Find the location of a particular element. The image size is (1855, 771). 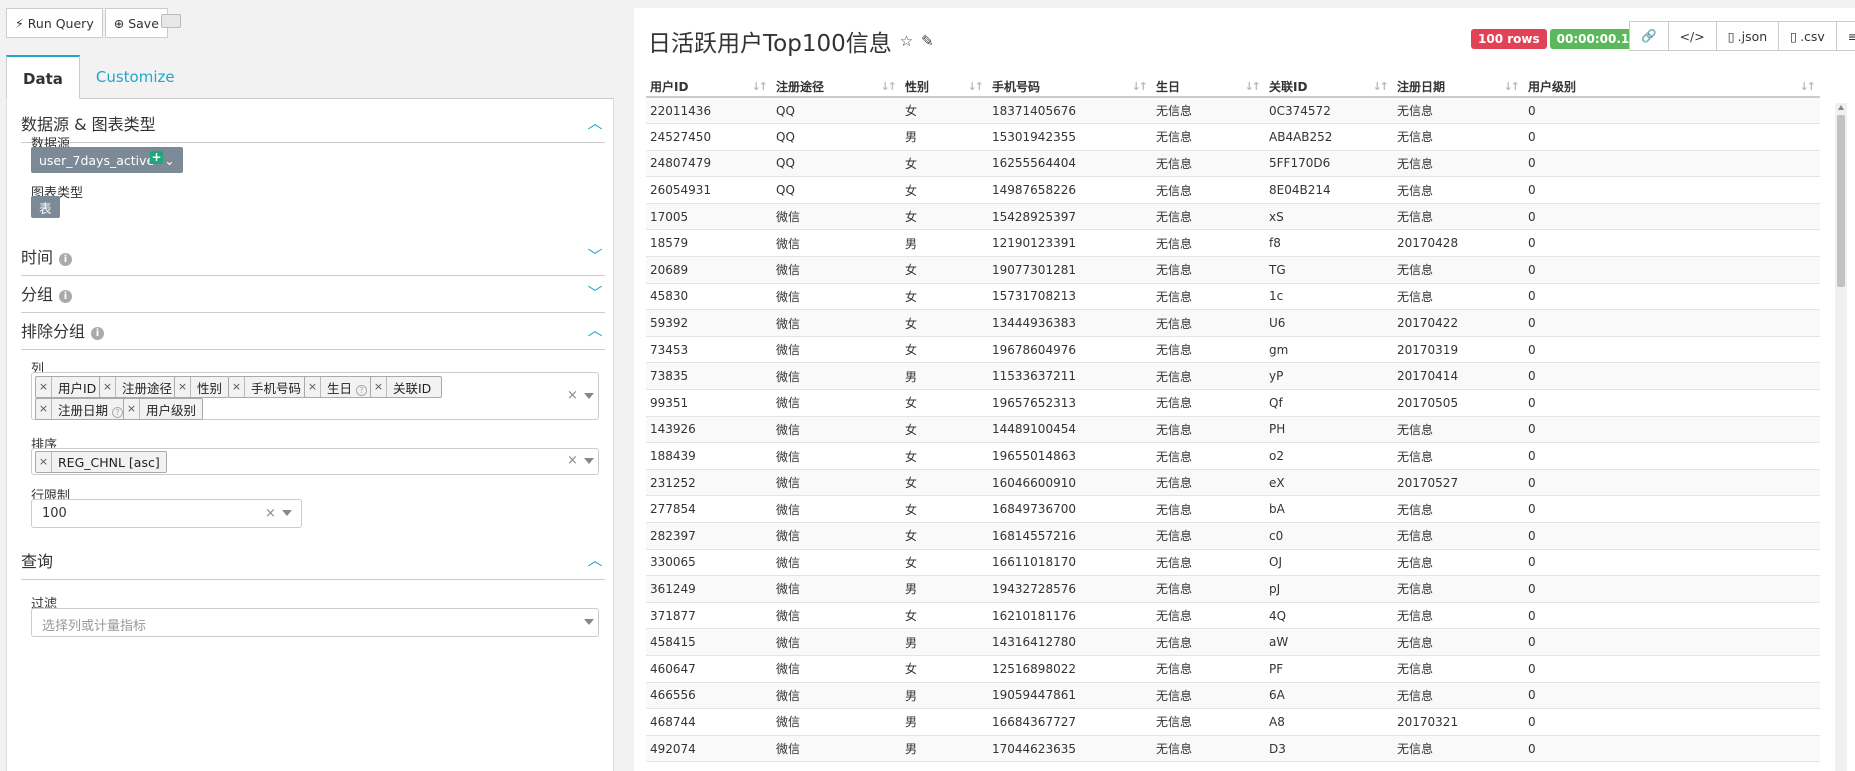

section-group-header: 分组 i ﹀ is located at coordinates (313, 293).